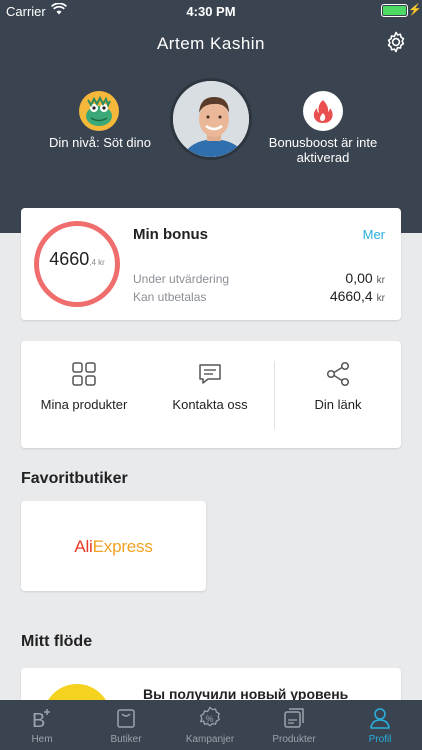  I want to click on aliexpress-logo-express: Express, so click(122, 546).